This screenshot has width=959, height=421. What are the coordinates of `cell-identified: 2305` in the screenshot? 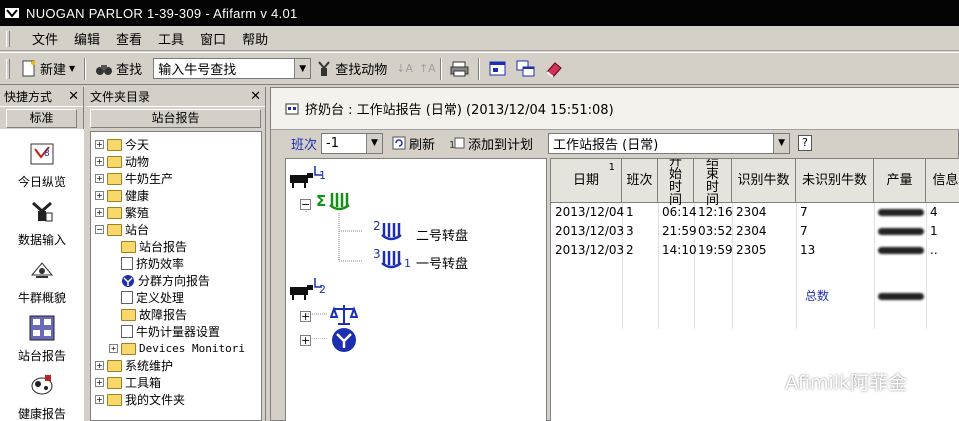 It's located at (751, 250).